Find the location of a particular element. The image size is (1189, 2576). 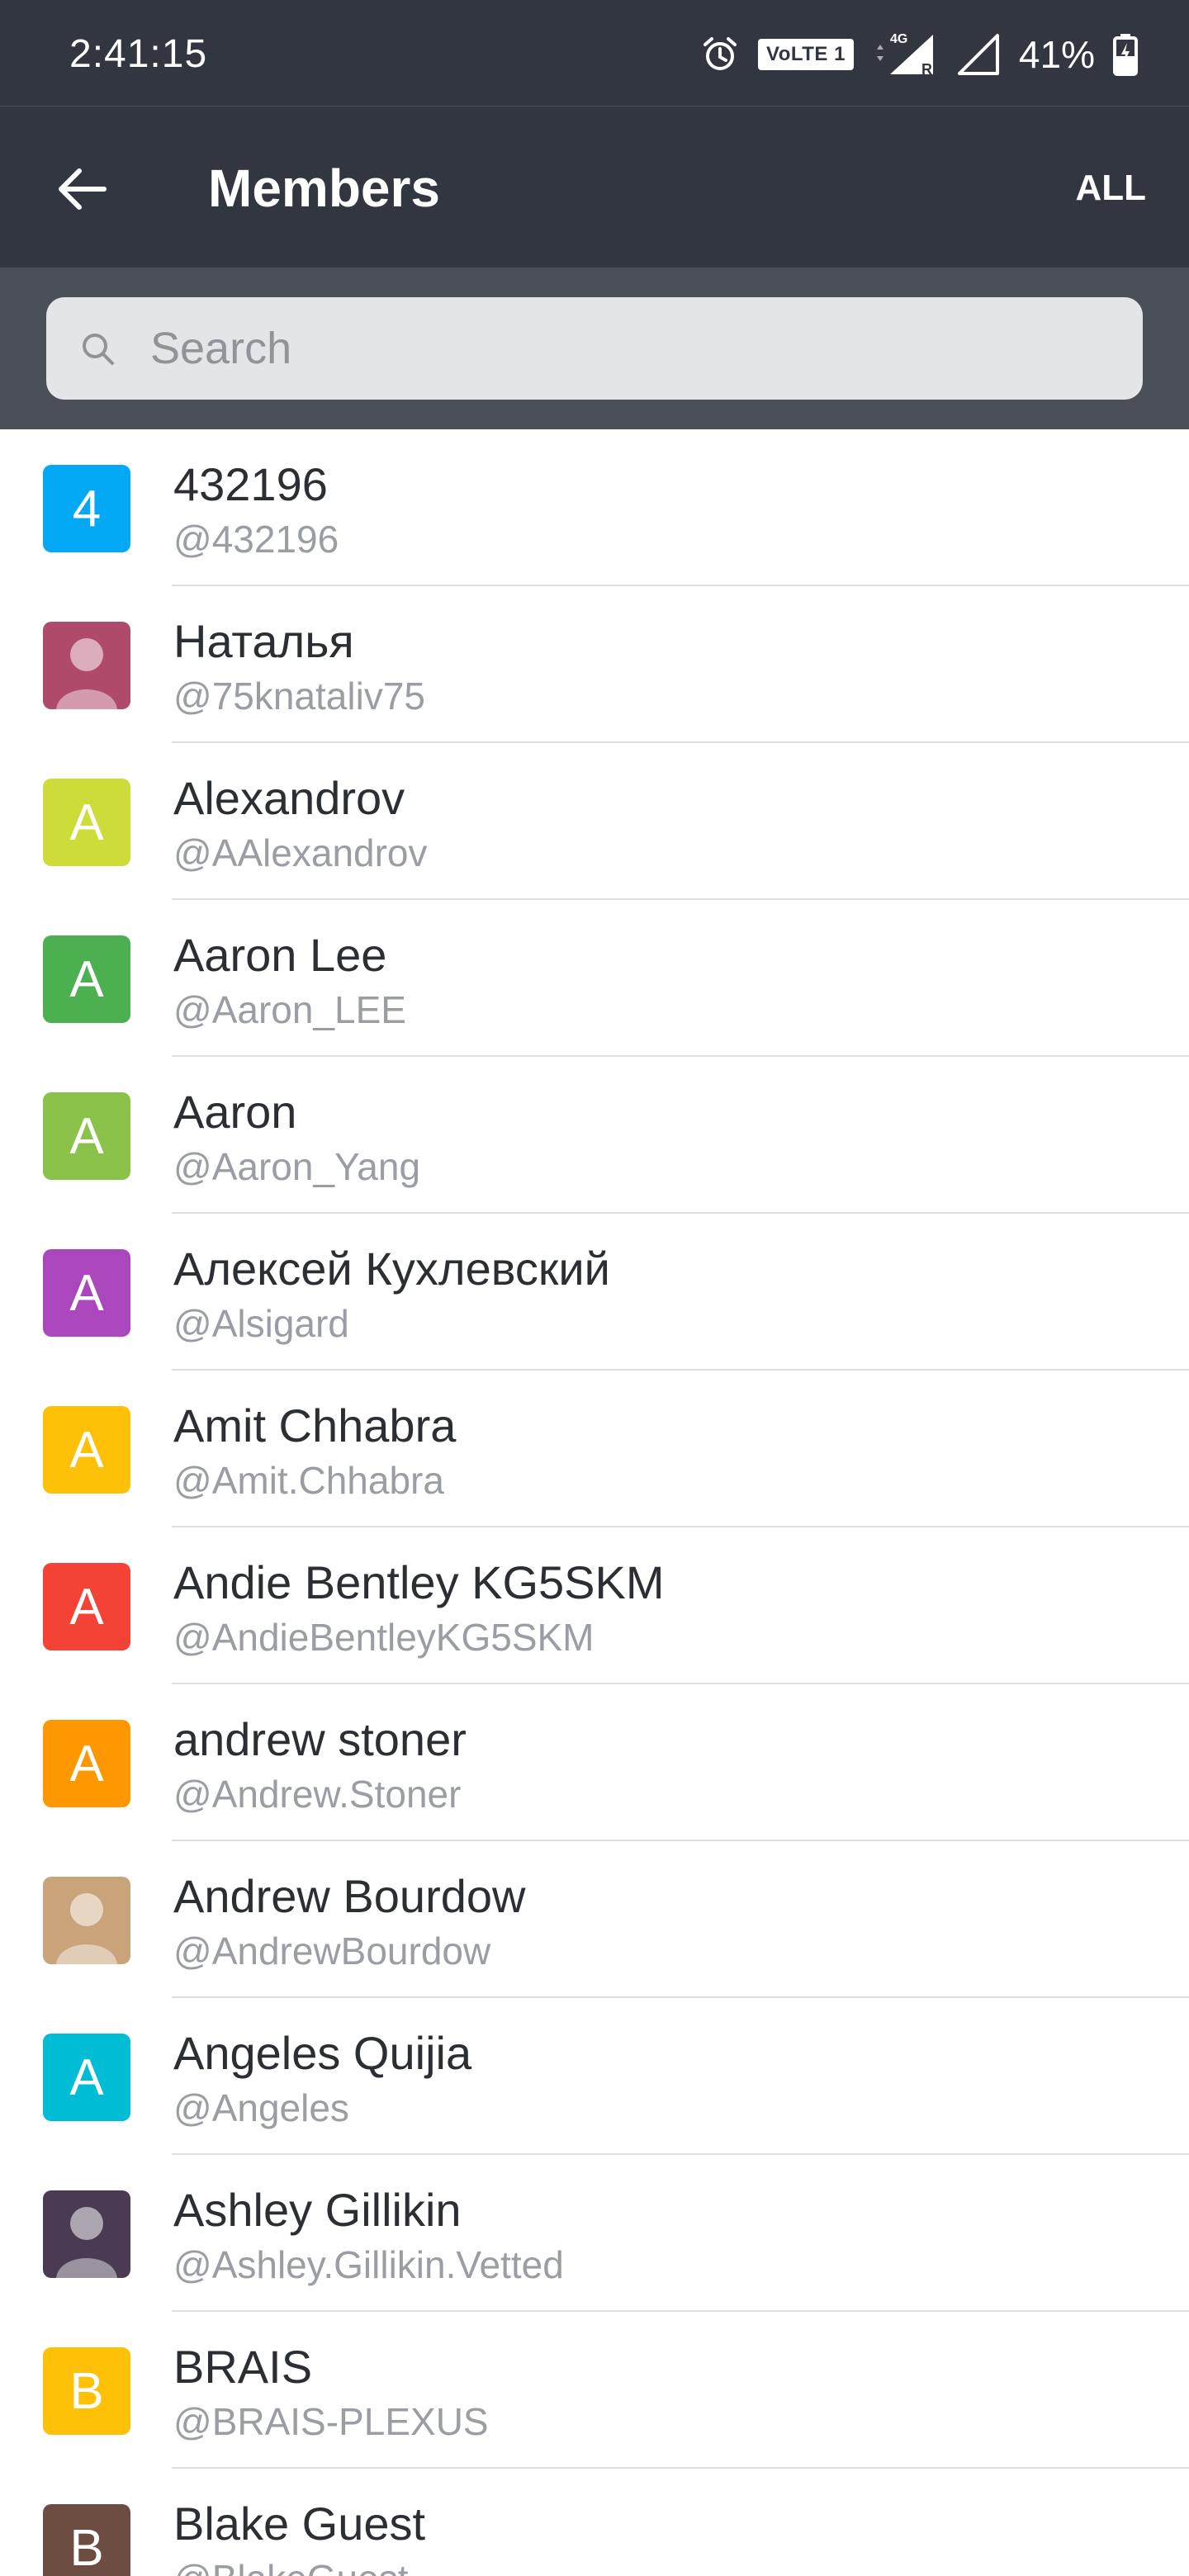

battery-percent: 41% is located at coordinates (1056, 54).